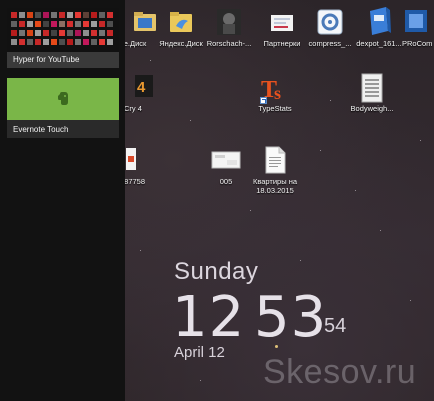 The height and width of the screenshot is (401, 434). Describe the element at coordinates (330, 24) in the screenshot. I see `gear-file-icon` at that location.